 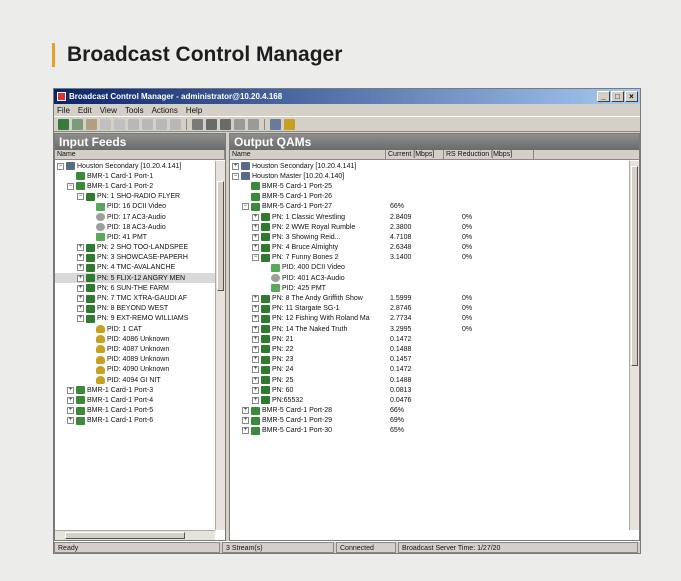 I want to click on tree-row: + PN: 23 0.1457, so click(x=429, y=360).